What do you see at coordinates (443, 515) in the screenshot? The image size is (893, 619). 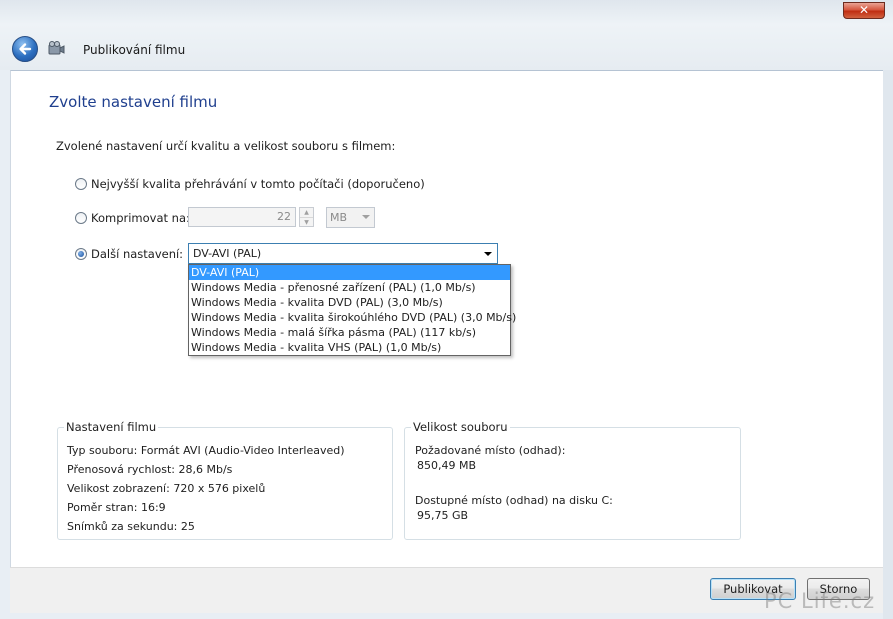 I see `available-space-value: 95,75 GB` at bounding box center [443, 515].